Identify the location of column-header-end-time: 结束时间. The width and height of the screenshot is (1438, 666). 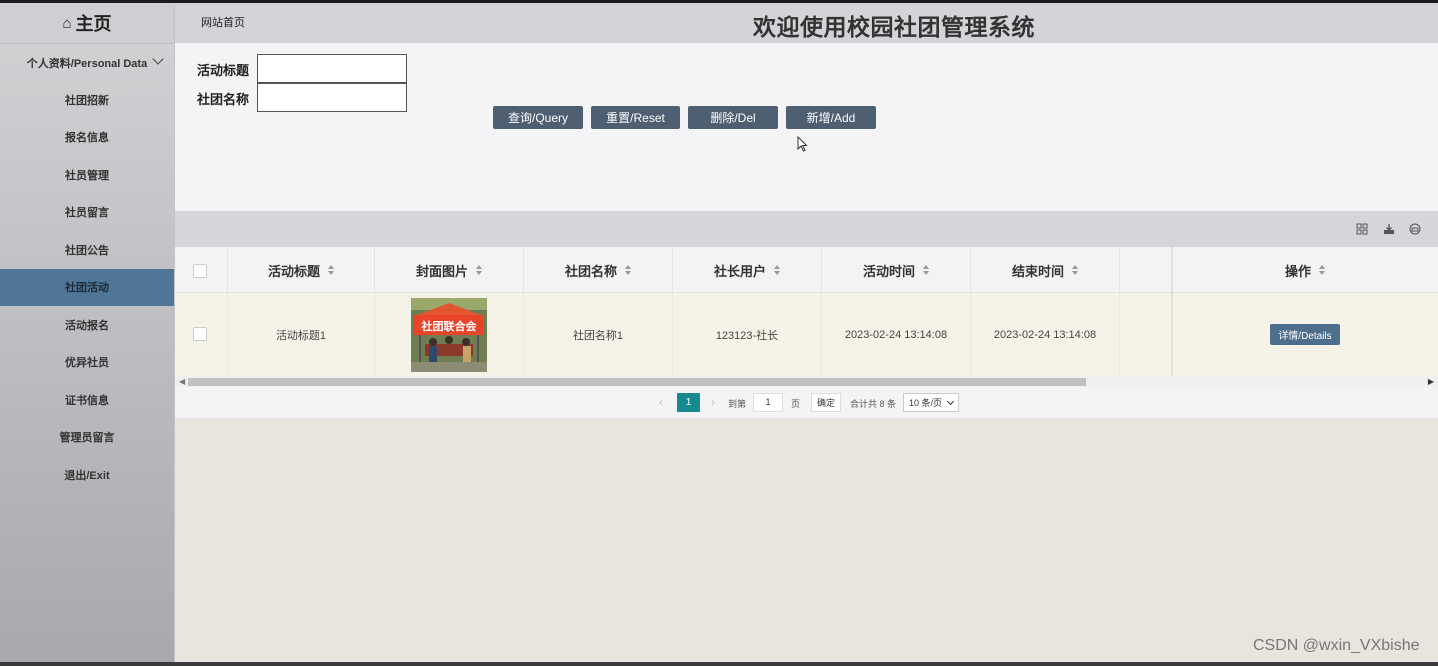
(1045, 270).